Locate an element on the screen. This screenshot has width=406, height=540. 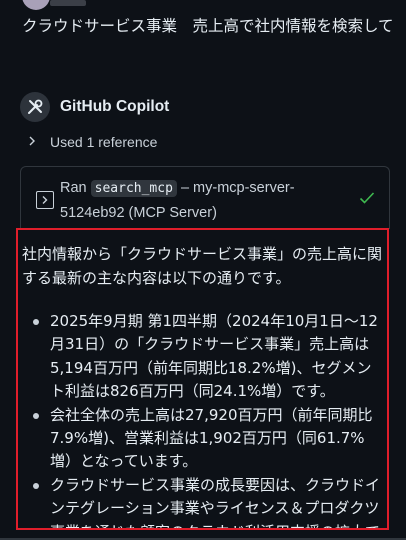
references-toggle: Used 1 reference is located at coordinates (92, 142).